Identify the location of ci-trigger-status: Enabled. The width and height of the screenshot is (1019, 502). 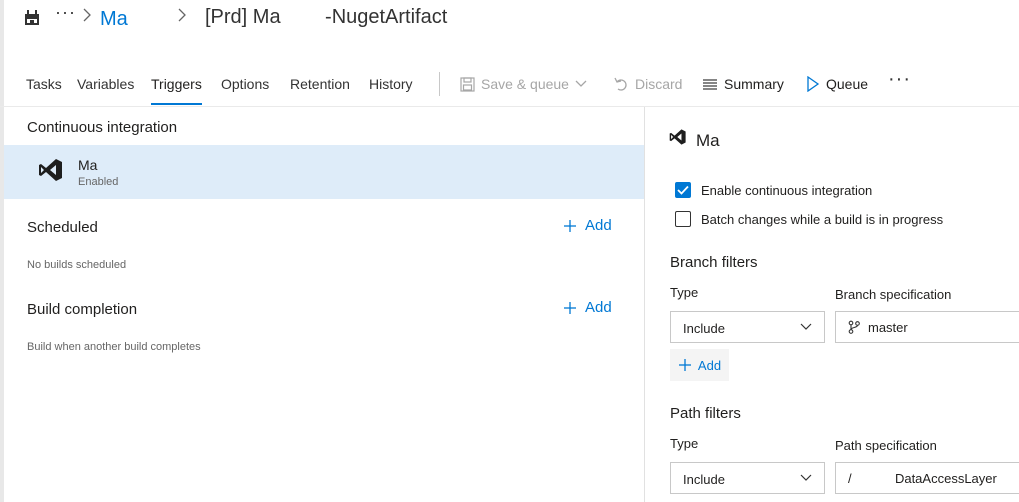
(98, 182).